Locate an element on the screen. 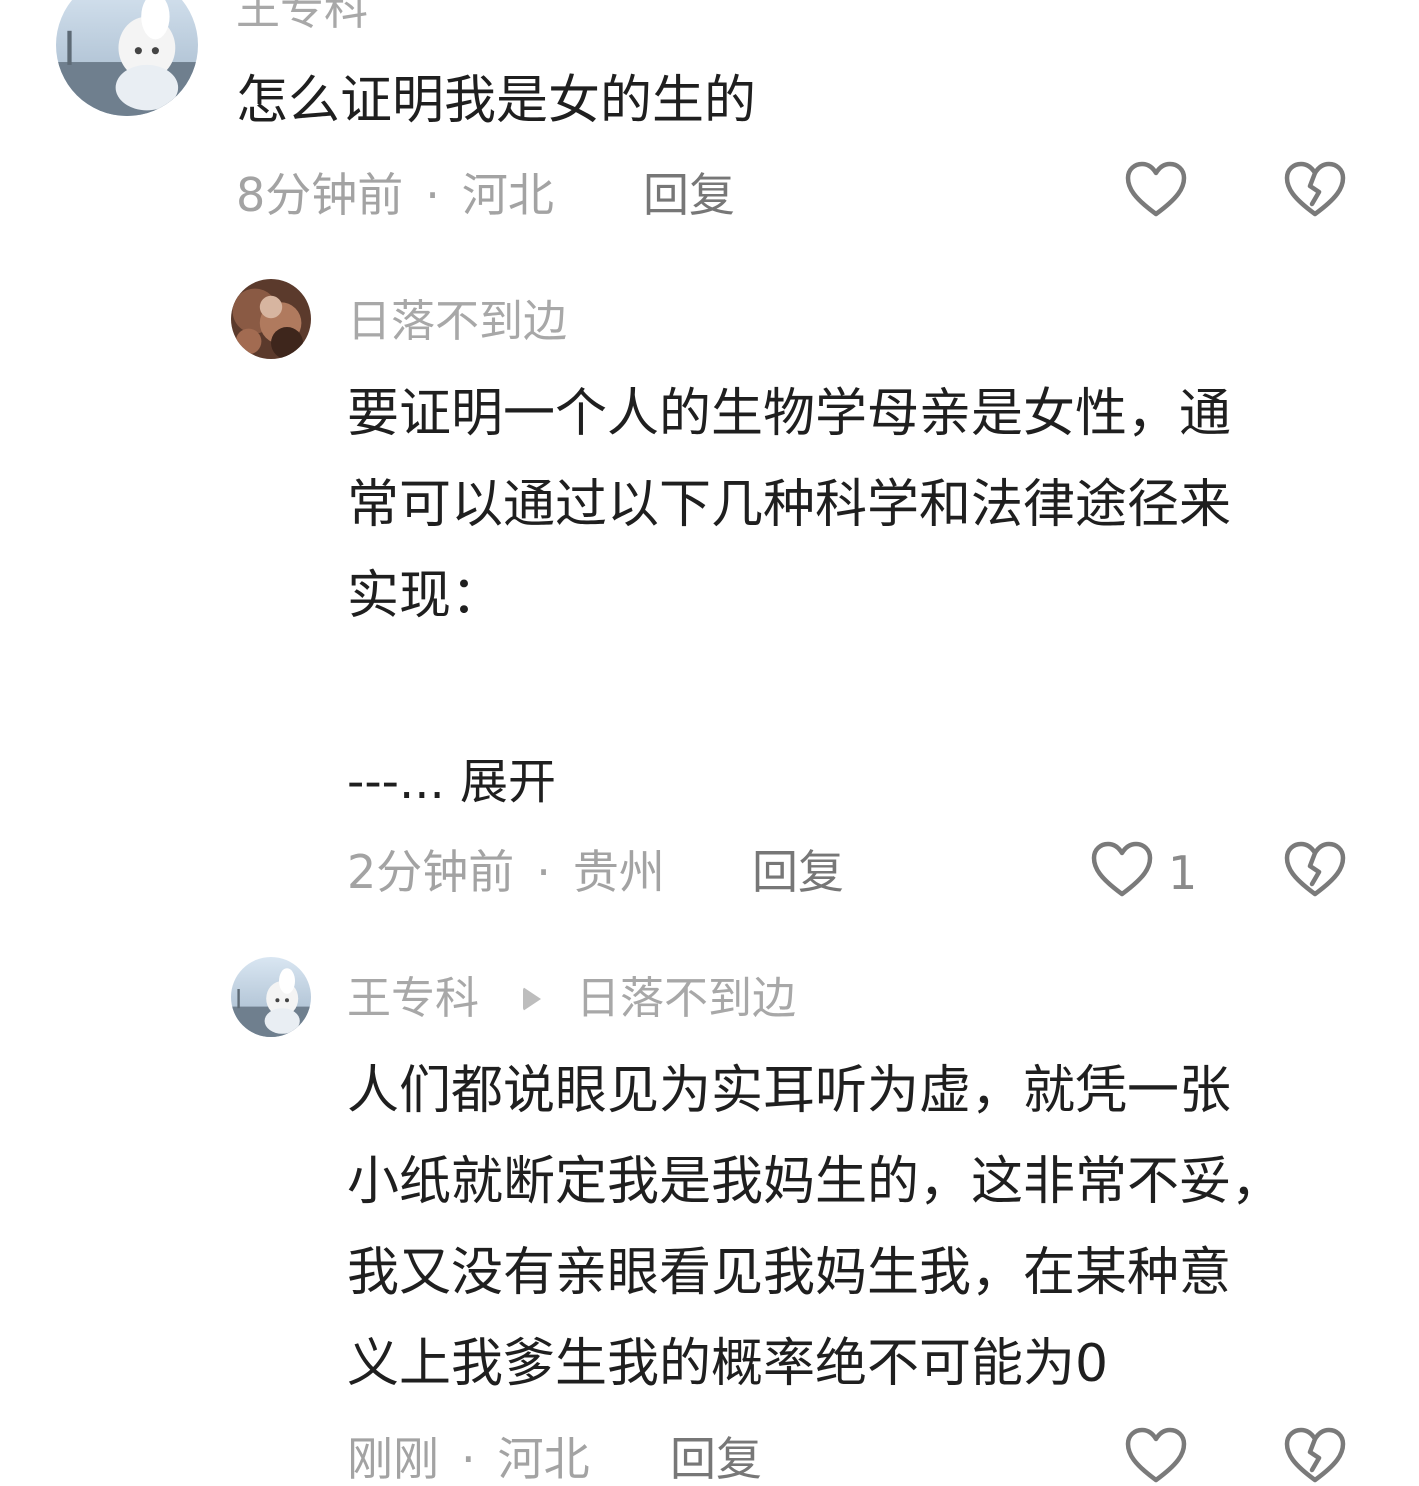  expand-link: ---... 展开 is located at coordinates (451, 782).